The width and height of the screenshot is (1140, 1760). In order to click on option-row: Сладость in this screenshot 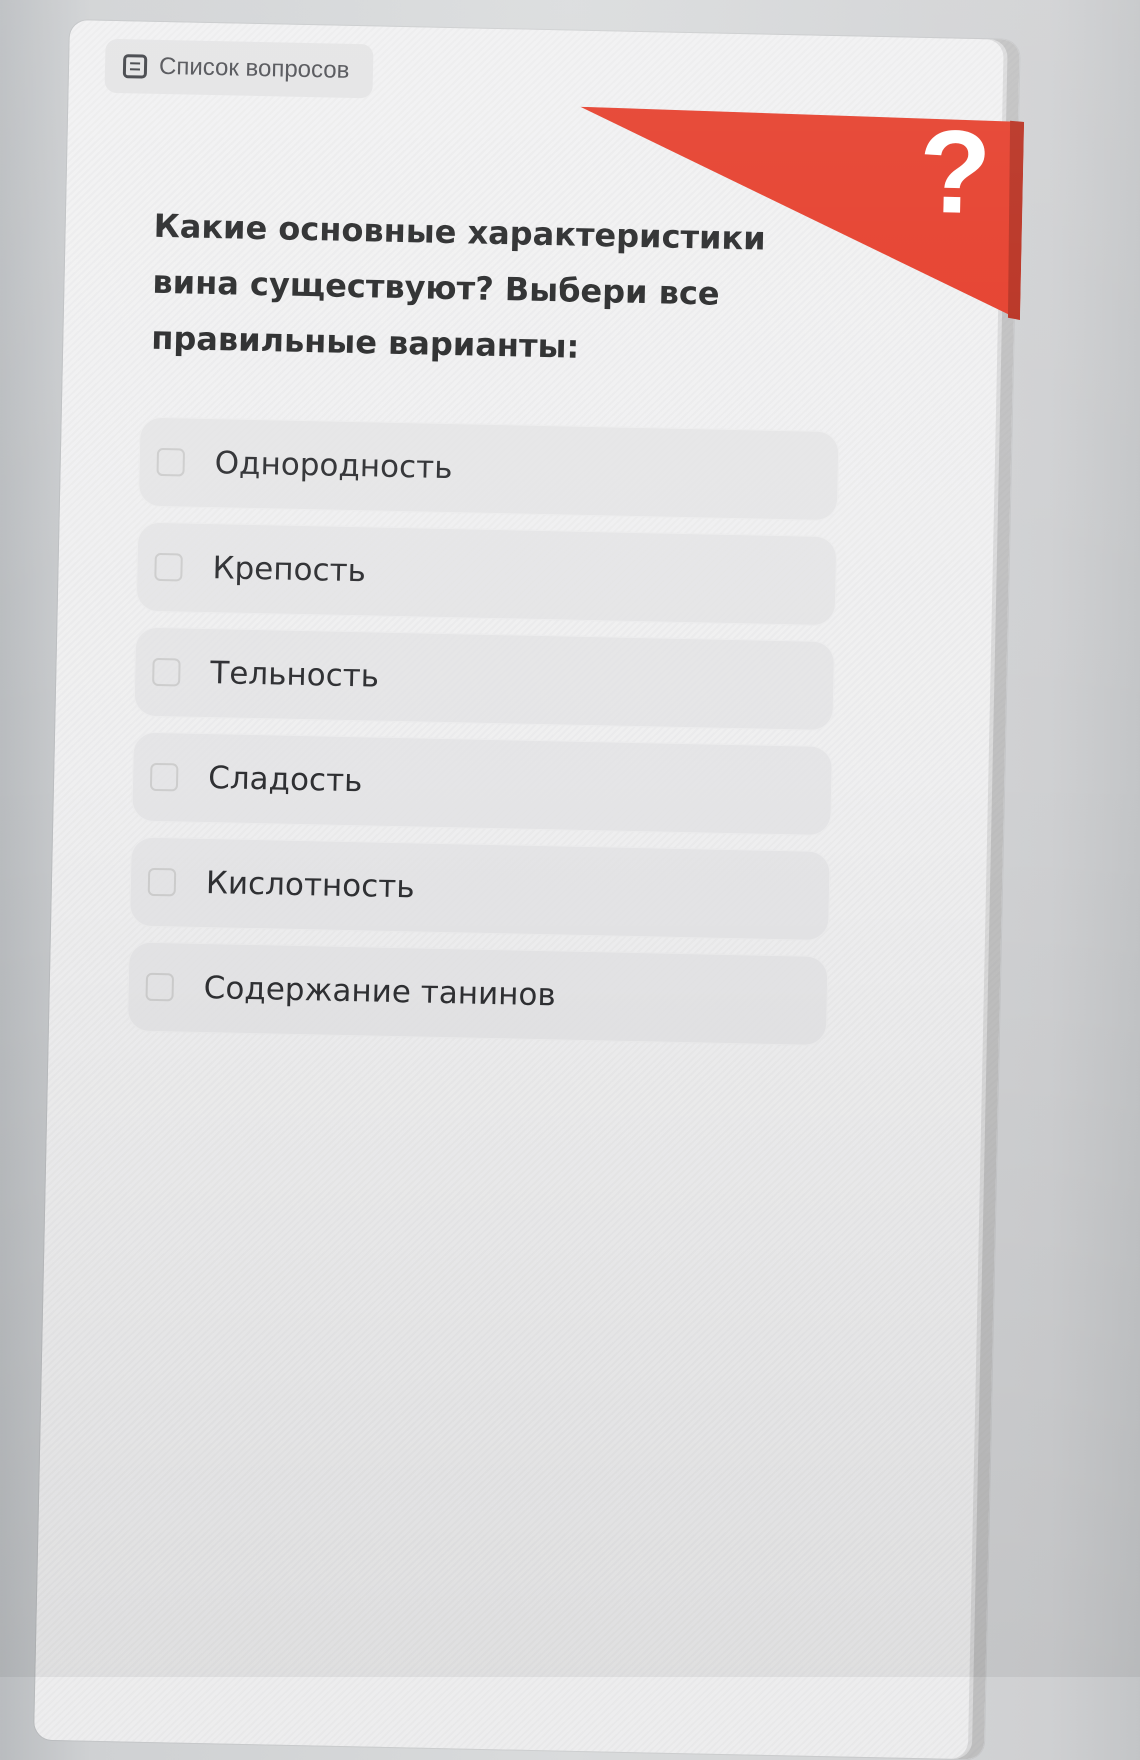, I will do `click(482, 784)`.